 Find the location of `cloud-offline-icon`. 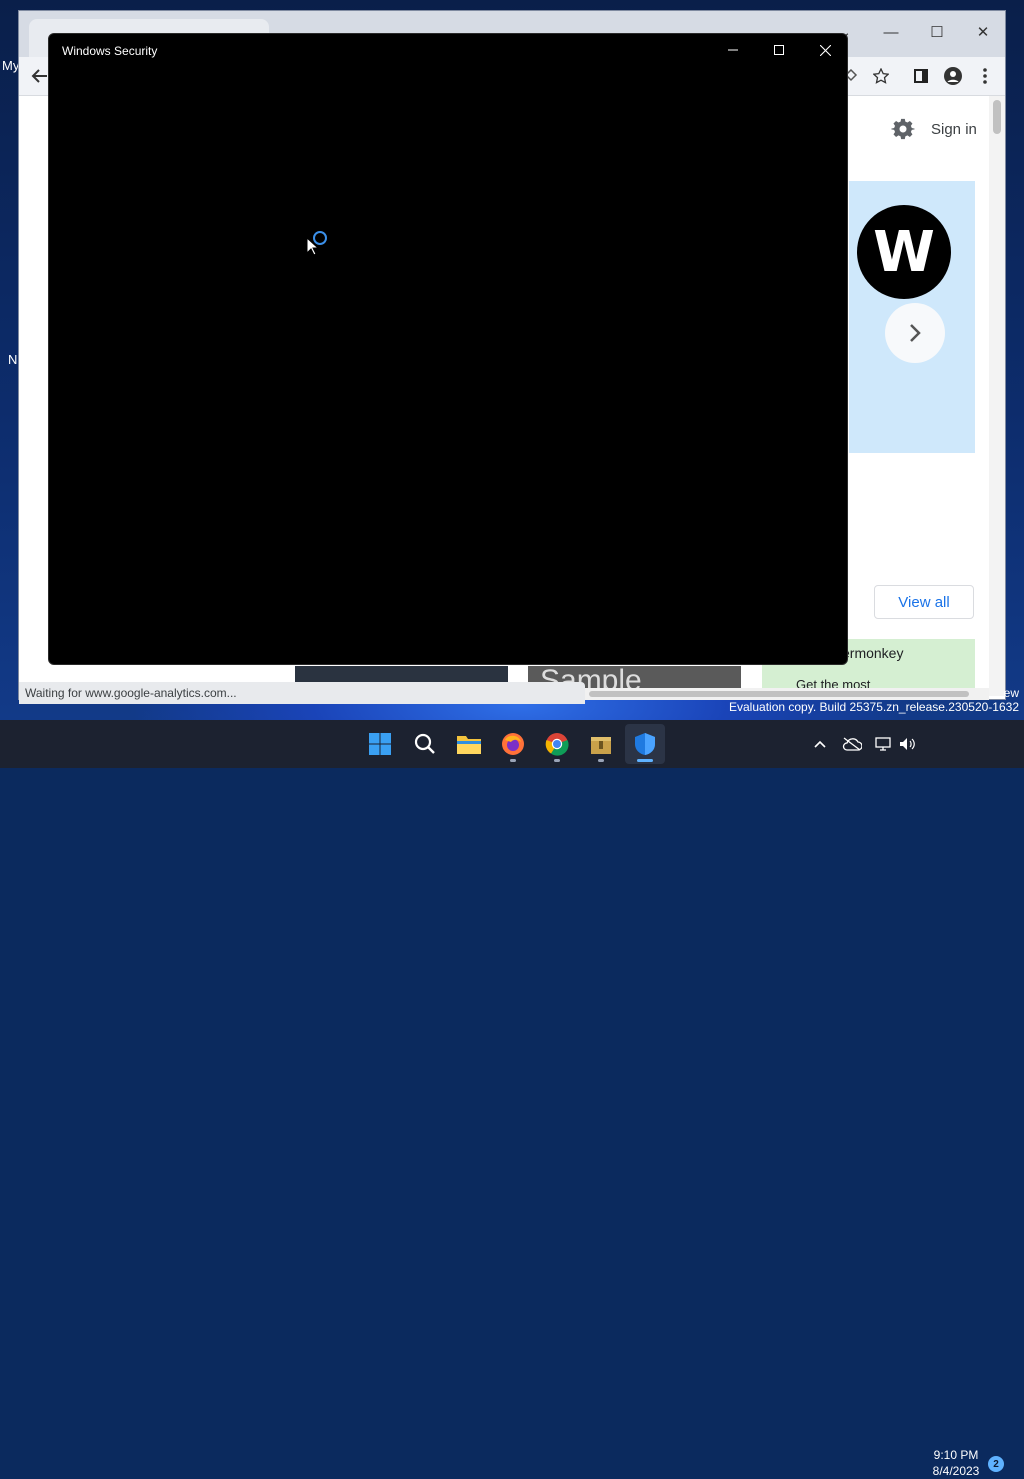

cloud-offline-icon is located at coordinates (852, 744).